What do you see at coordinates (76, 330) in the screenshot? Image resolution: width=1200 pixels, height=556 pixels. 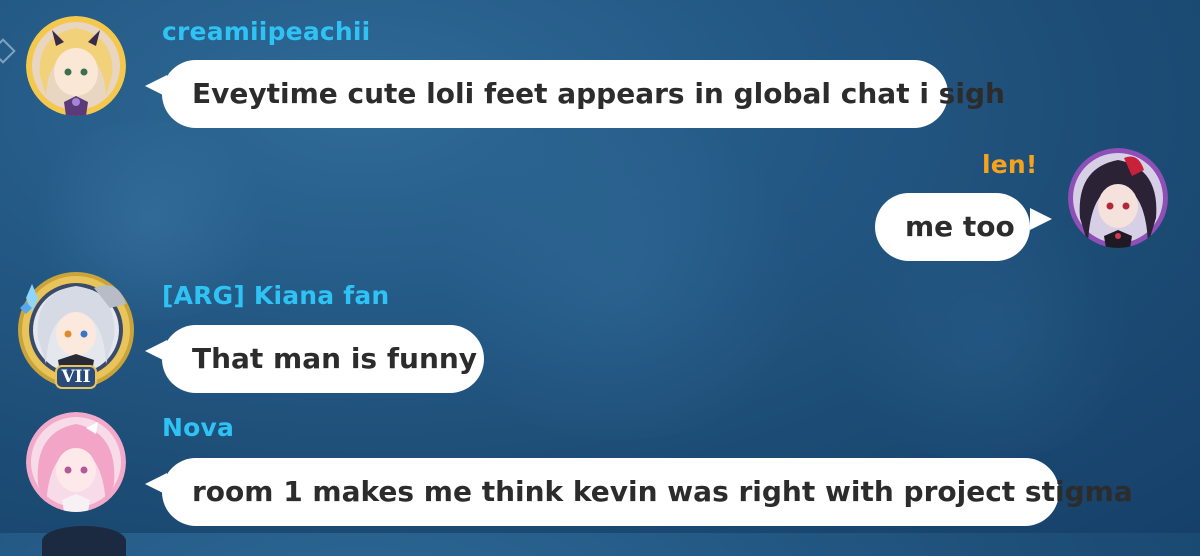 I see `avatar: VII` at bounding box center [76, 330].